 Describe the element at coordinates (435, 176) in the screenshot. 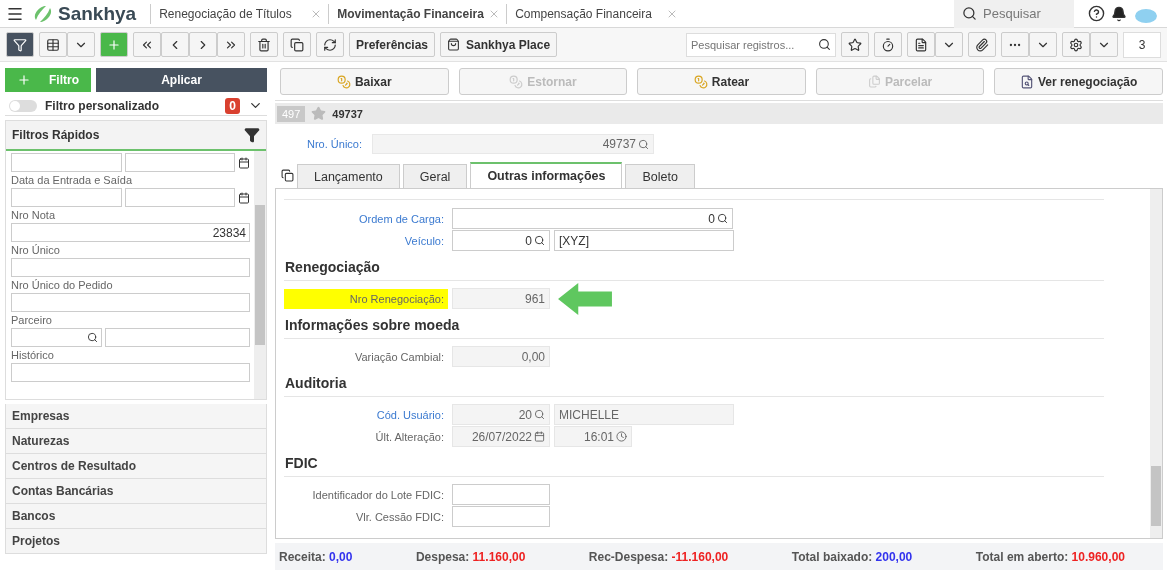

I see `form-tab: Geral` at that location.